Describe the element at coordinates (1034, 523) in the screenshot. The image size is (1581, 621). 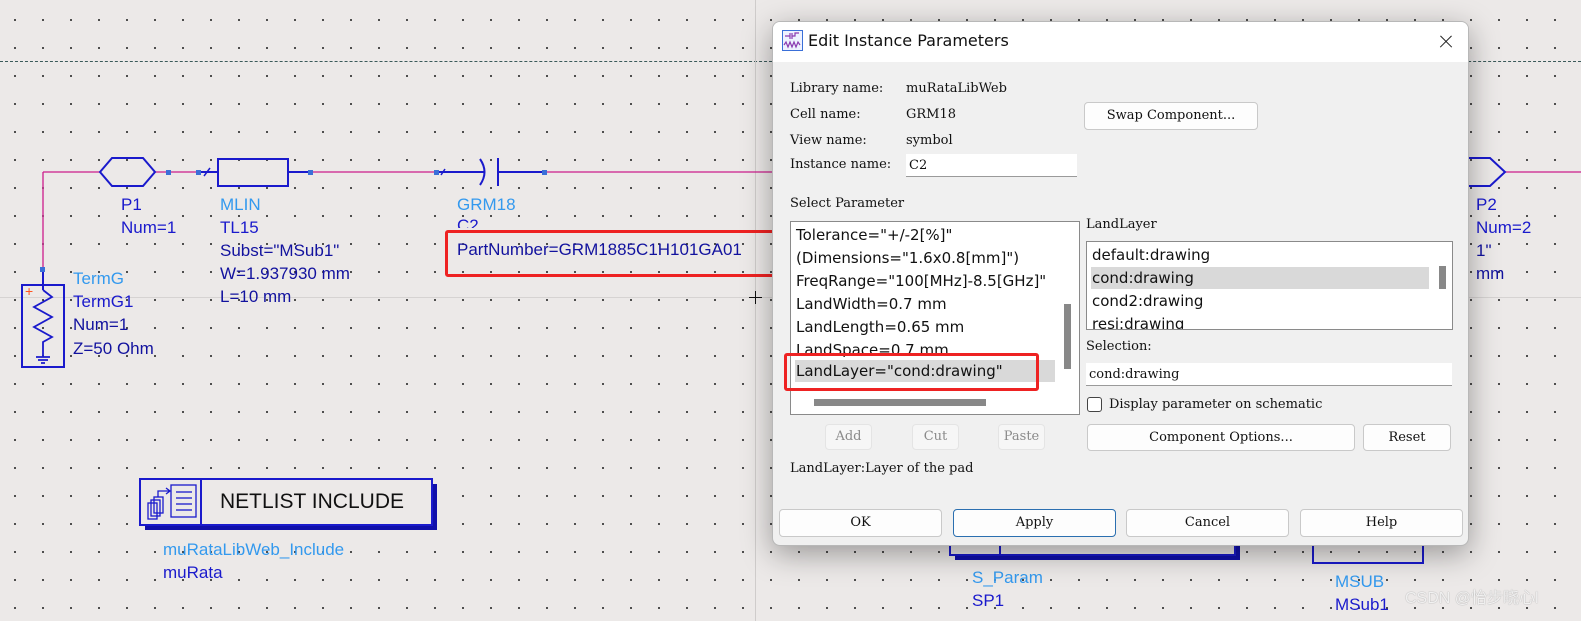
I see `apply-button: Apply` at that location.